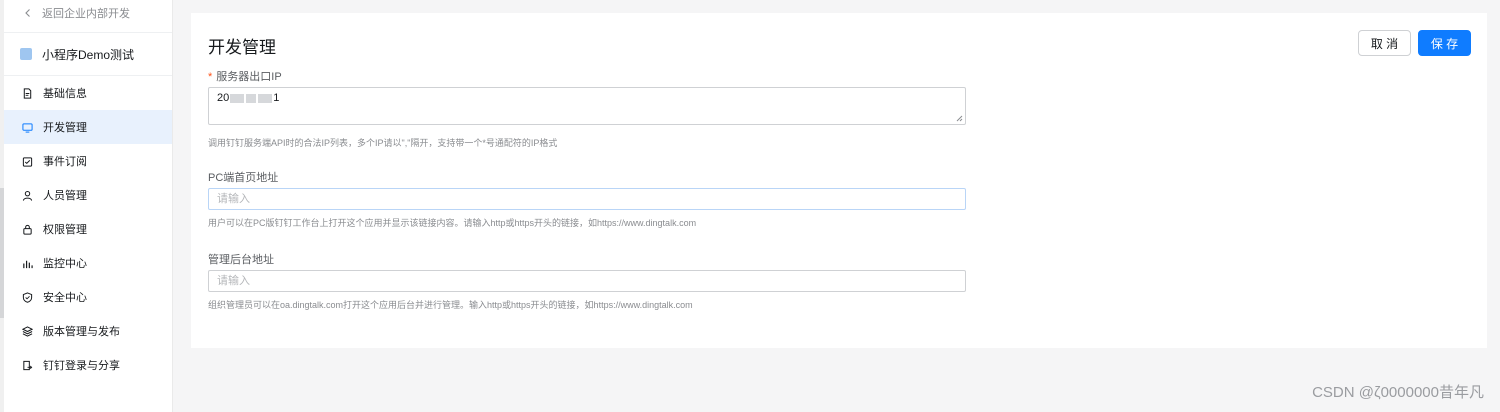 This screenshot has width=1500, height=412. Describe the element at coordinates (587, 199) in the screenshot. I see `pc-home-input` at that location.